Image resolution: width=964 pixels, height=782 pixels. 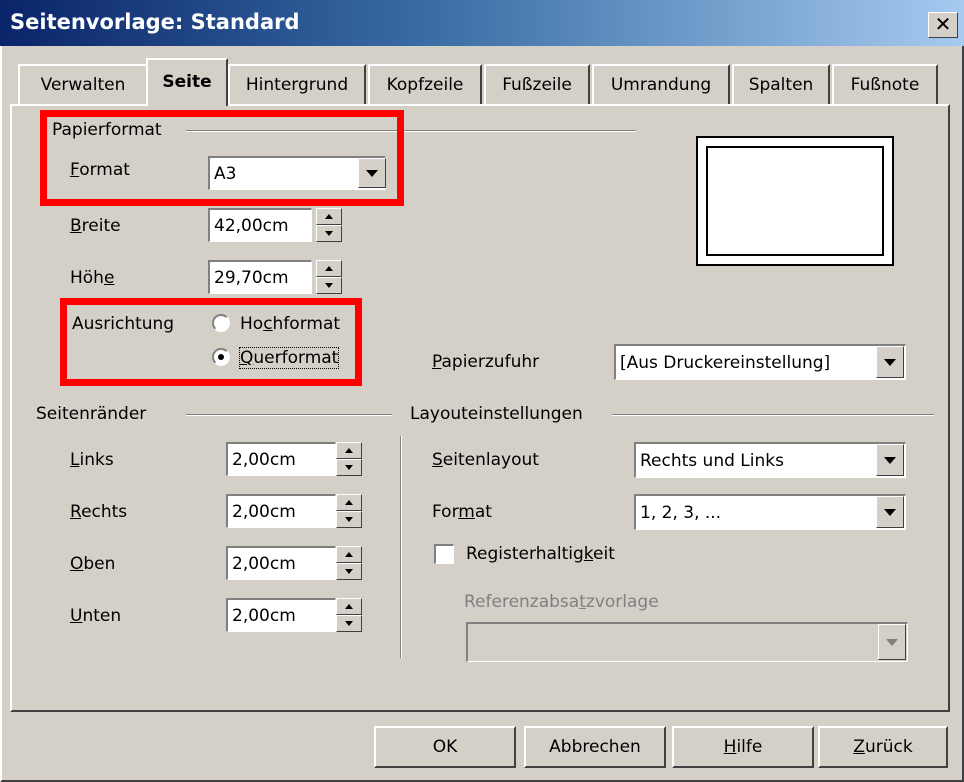 I want to click on width-label: Breite, so click(x=95, y=226).